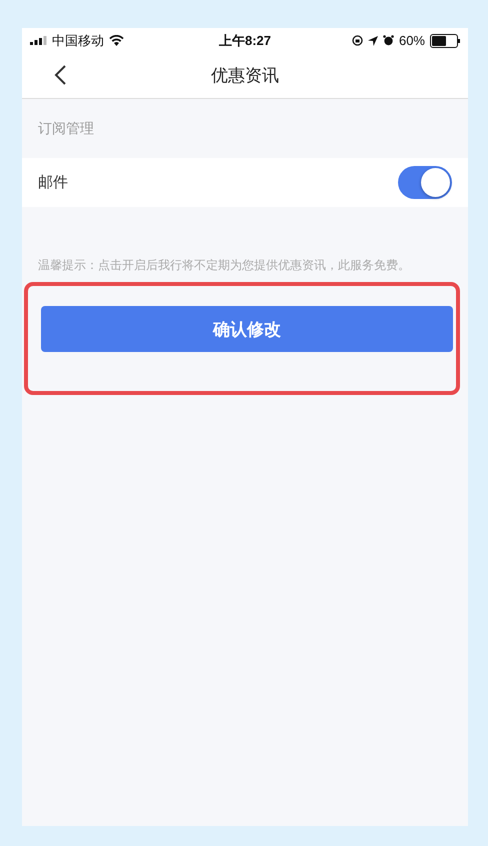 Image resolution: width=488 pixels, height=846 pixels. What do you see at coordinates (66, 129) in the screenshot?
I see `section-title: 订阅管理` at bounding box center [66, 129].